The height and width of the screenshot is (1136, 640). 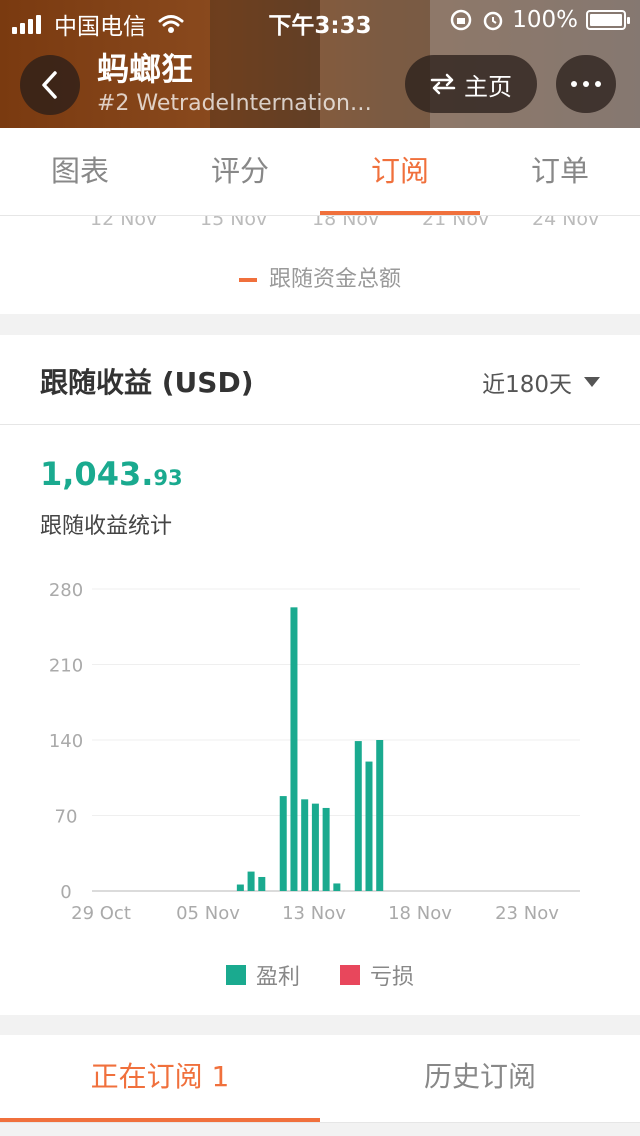 I want to click on legend-swatch-profit, so click(x=235, y=975).